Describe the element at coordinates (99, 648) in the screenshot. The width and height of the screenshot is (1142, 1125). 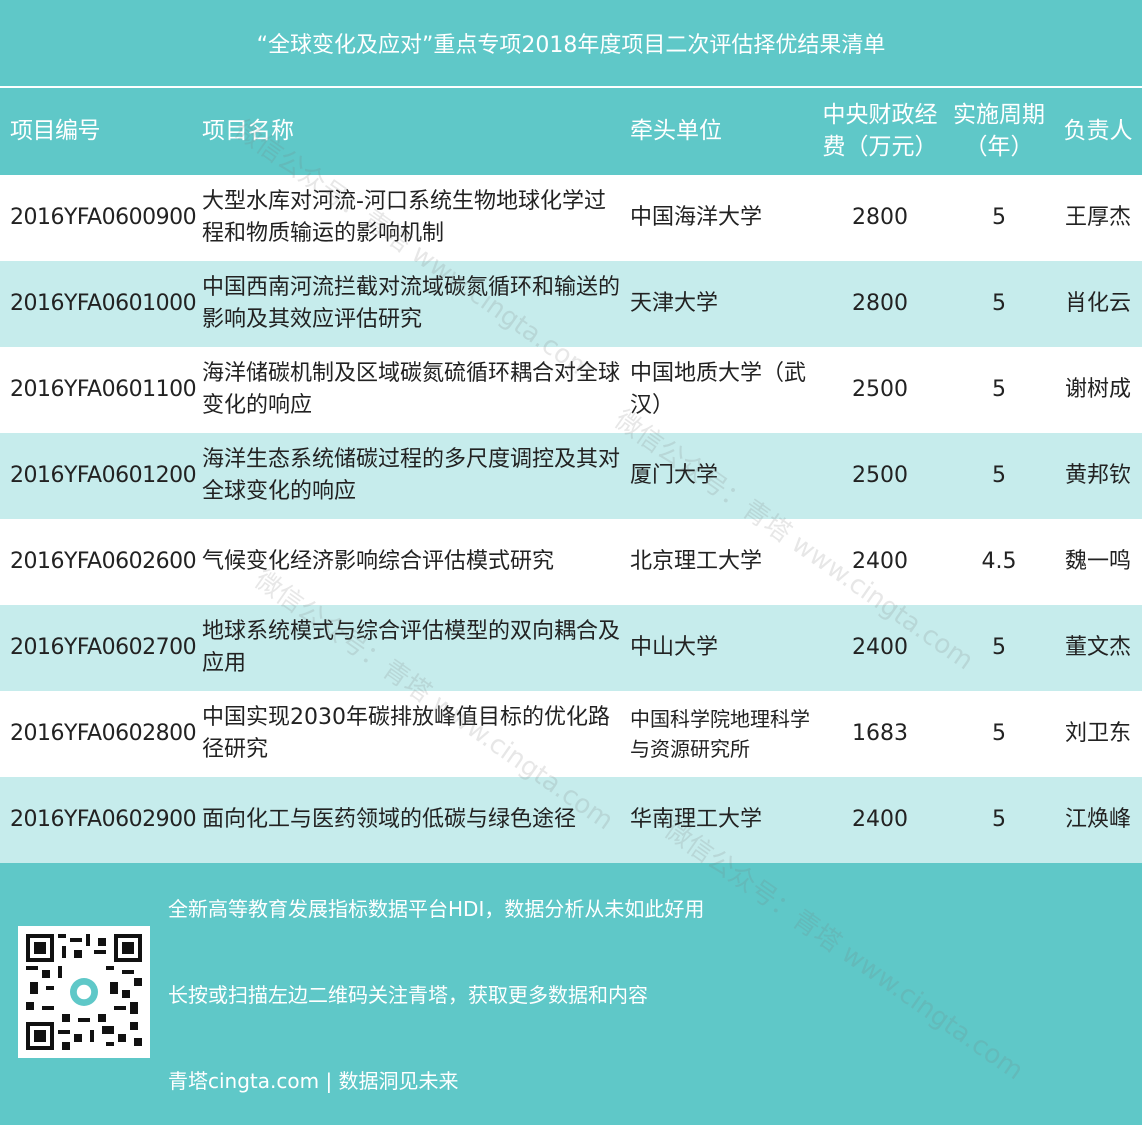
I see `cell-id: 2016YFA0602700` at that location.